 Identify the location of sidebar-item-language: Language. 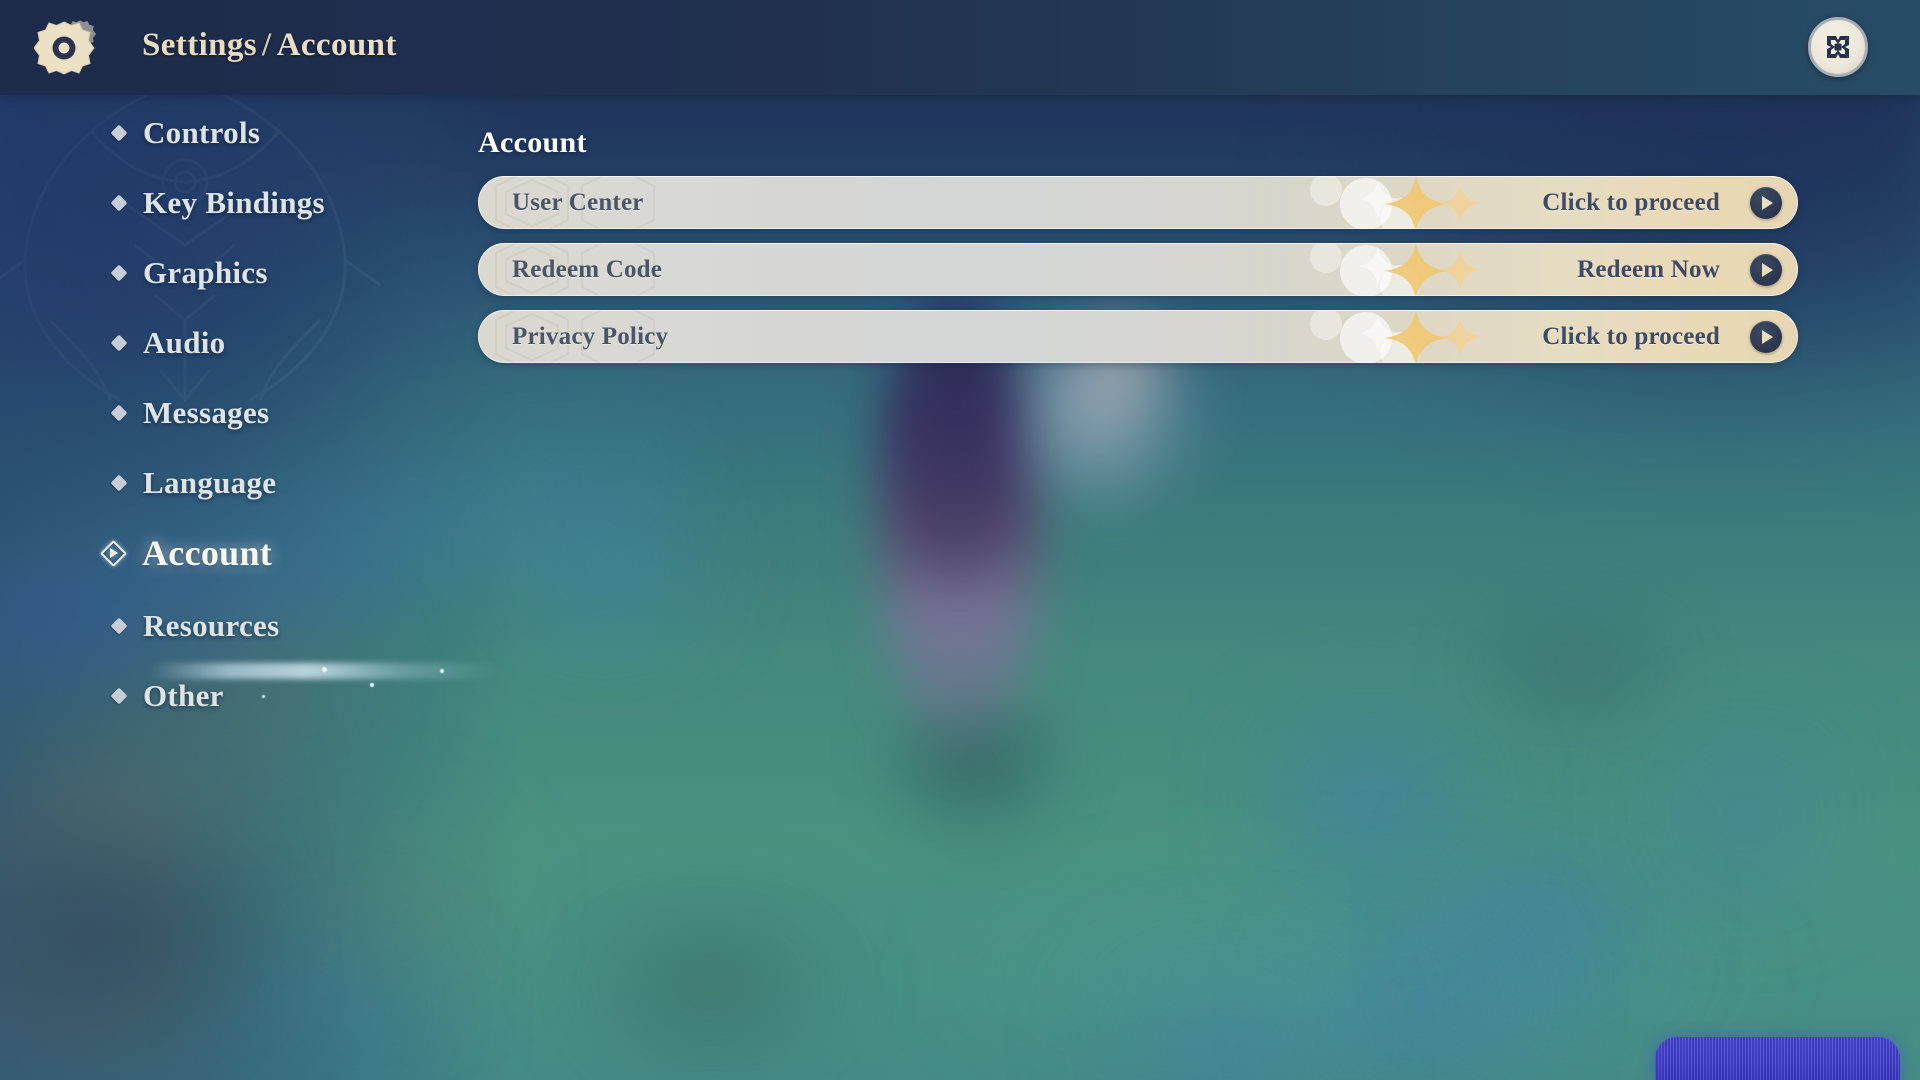
(193, 483).